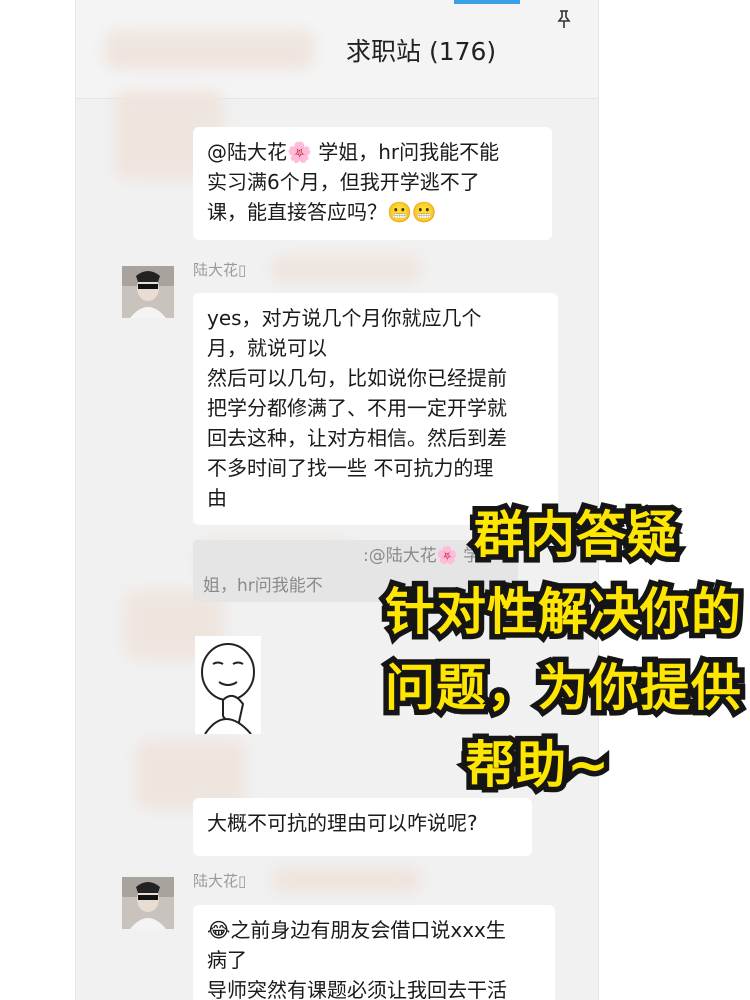 This screenshot has width=750, height=1000. I want to click on quoted-message-cont: 姐，hr问我能不, so click(303, 586).